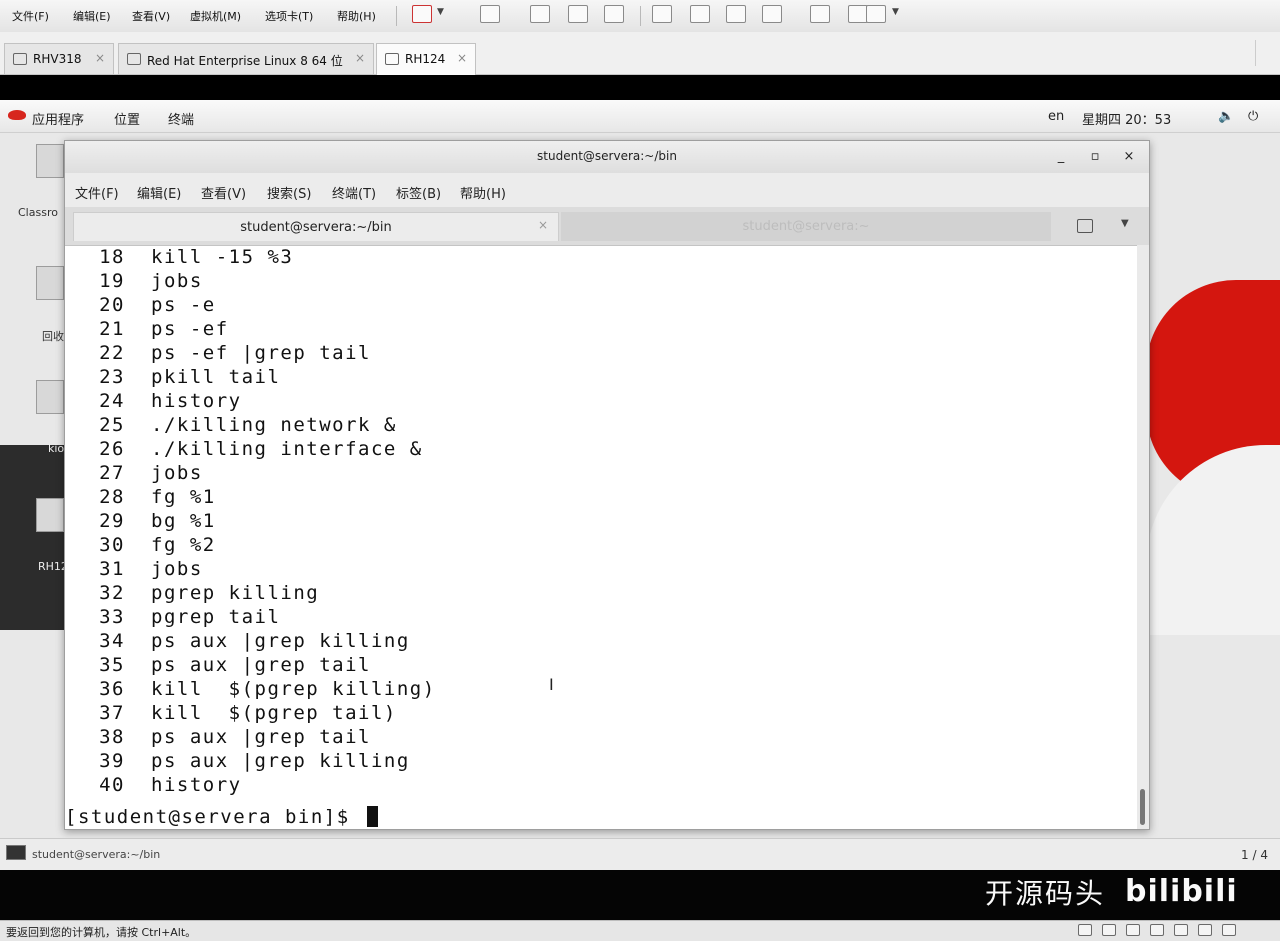 The height and width of the screenshot is (941, 1280). Describe the element at coordinates (1254, 855) in the screenshot. I see `workspace-pager: 1 / 4` at that location.